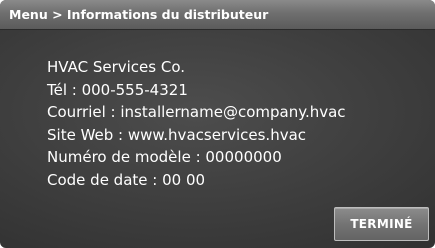  I want to click on phone-number: Tél : 000-555-4321, so click(117, 89).